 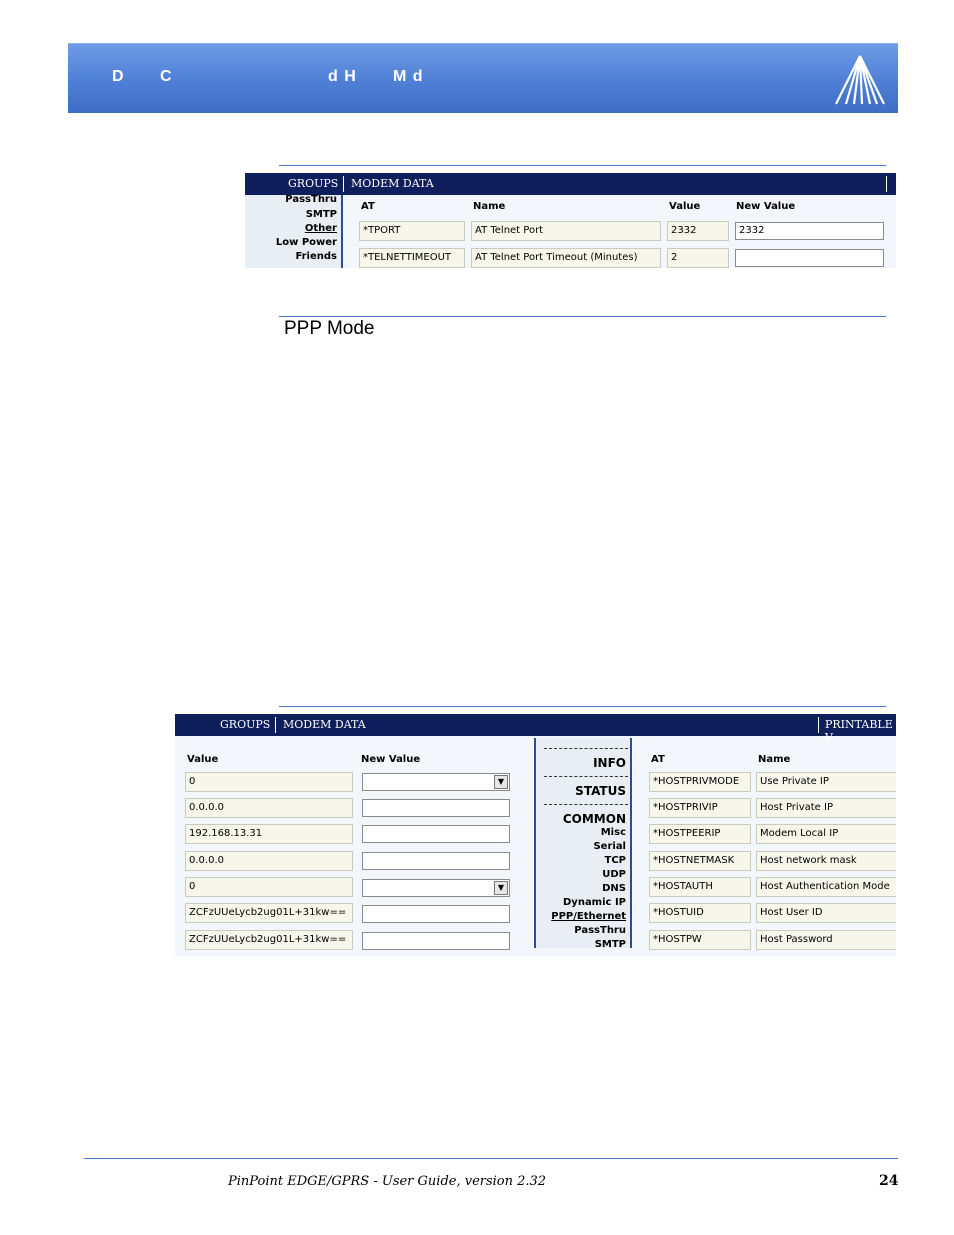 What do you see at coordinates (436, 861) in the screenshot?
I see `new-value-hostnetmask-input` at bounding box center [436, 861].